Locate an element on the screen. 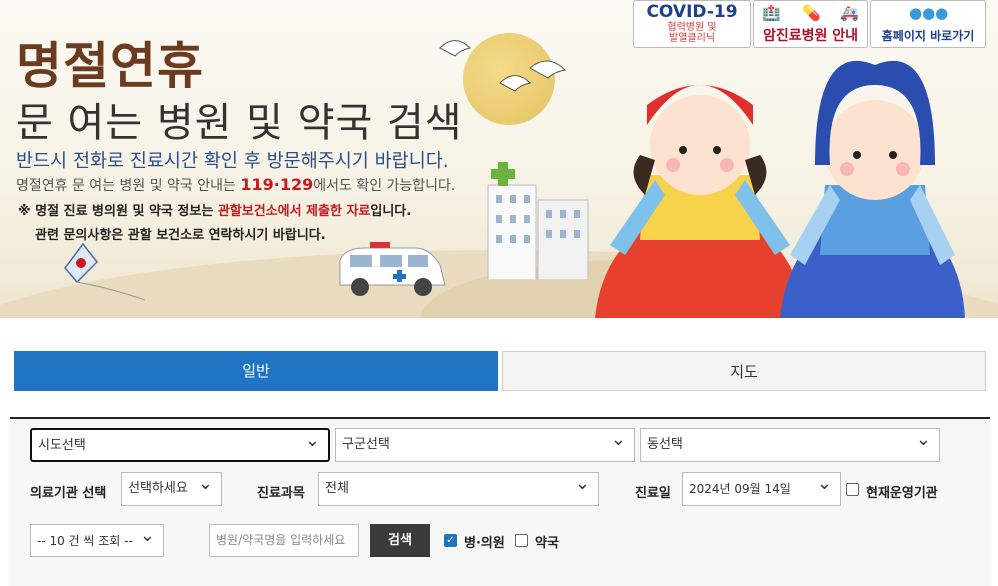 The height and width of the screenshot is (586, 998). institution-select: 선택하세요 is located at coordinates (171, 487).